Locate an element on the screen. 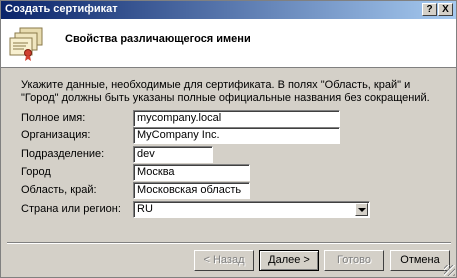  country-label: Страна или регион: is located at coordinates (71, 209).